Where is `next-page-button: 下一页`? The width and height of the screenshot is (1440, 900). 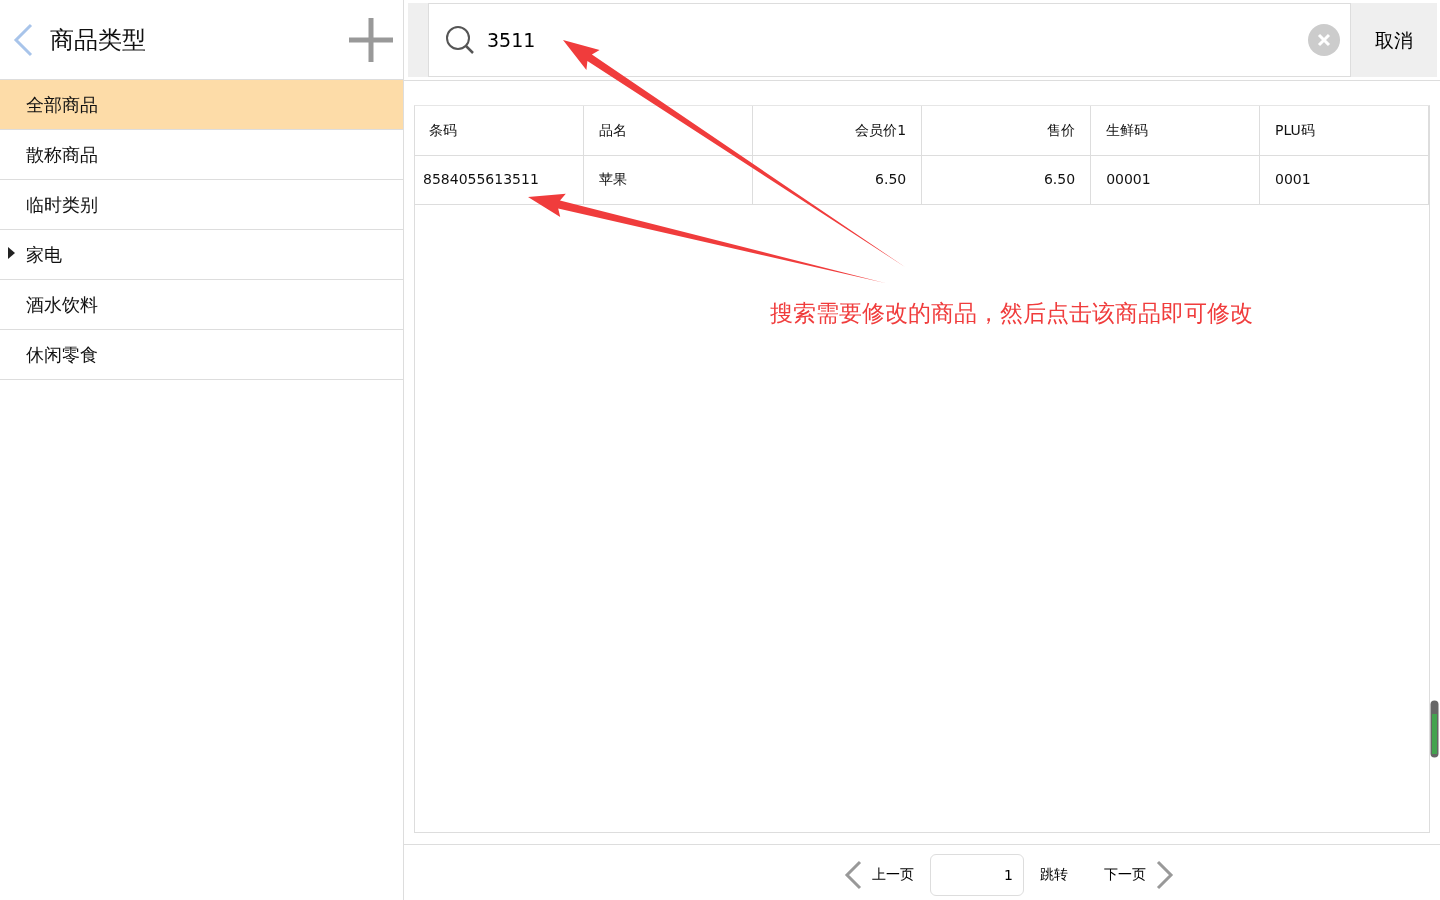 next-page-button: 下一页 is located at coordinates (1125, 874).